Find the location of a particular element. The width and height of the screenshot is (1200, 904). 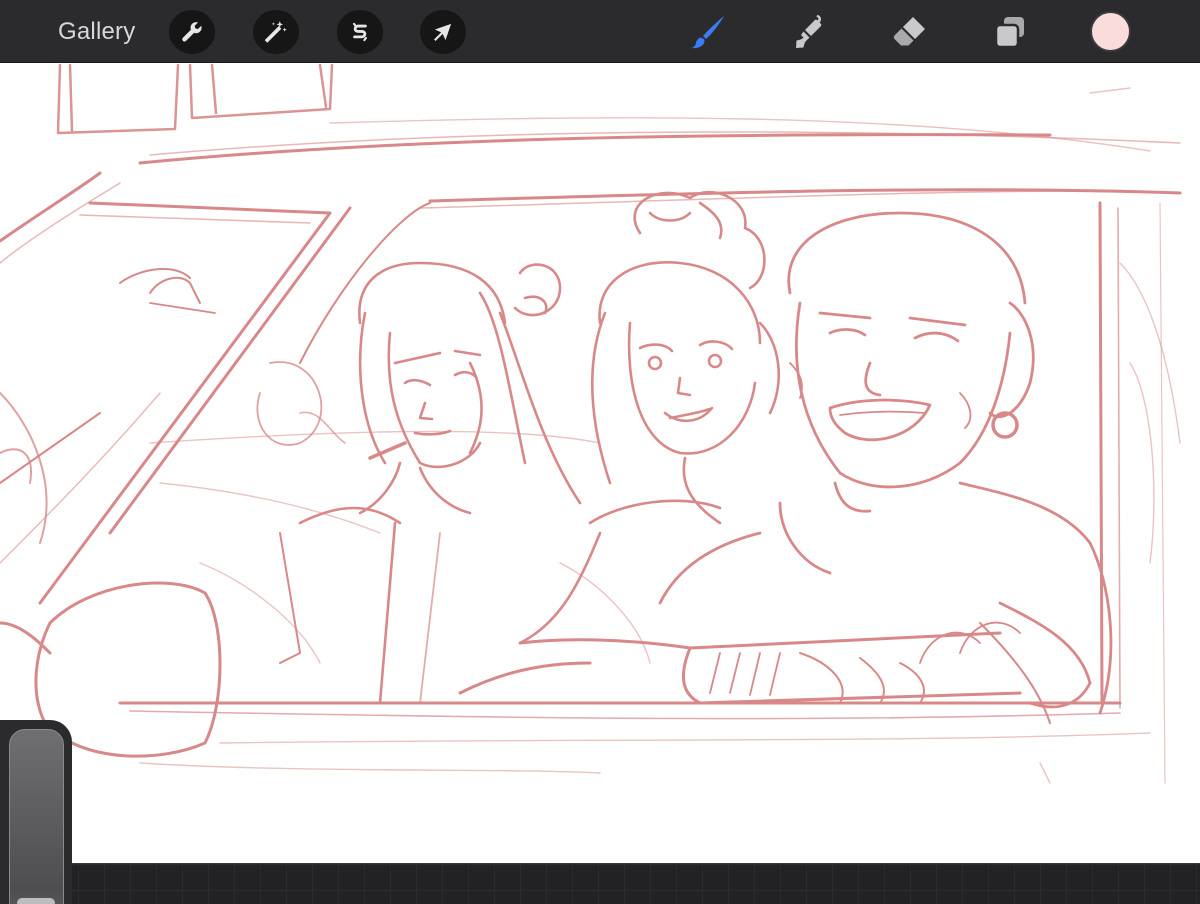

selection-button is located at coordinates (360, 32).